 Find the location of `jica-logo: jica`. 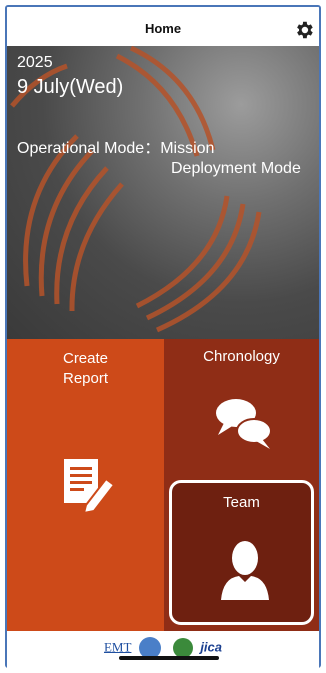

jica-logo: jica is located at coordinates (211, 647).